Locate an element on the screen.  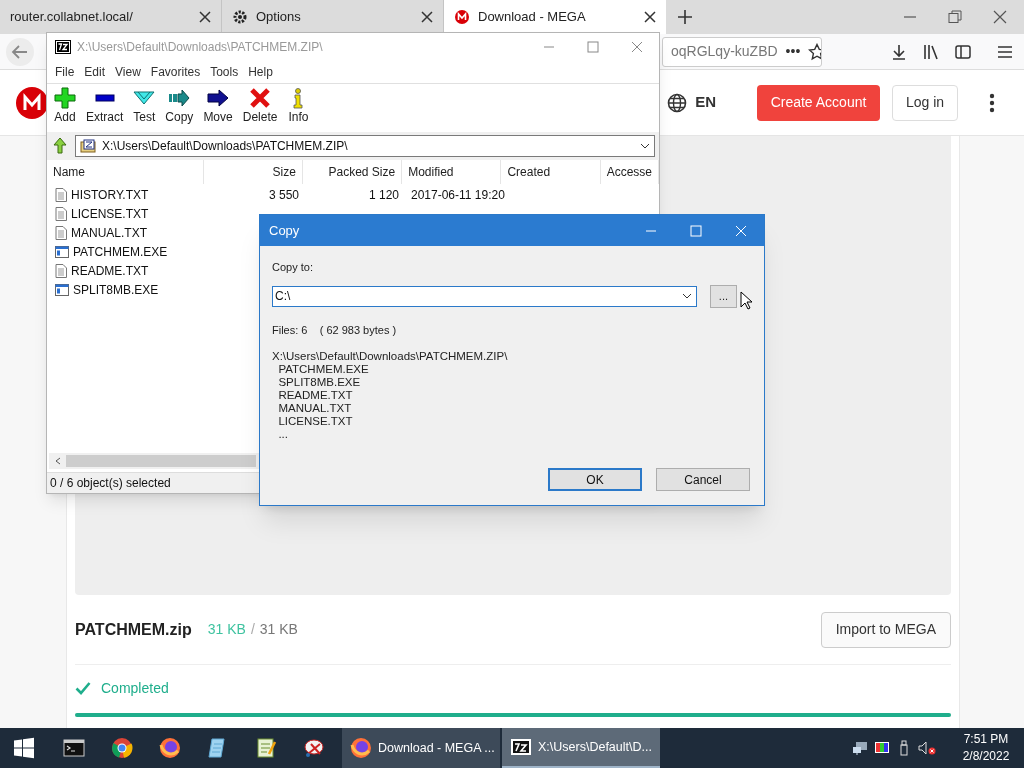
column-header: Name is located at coordinates (125, 172).